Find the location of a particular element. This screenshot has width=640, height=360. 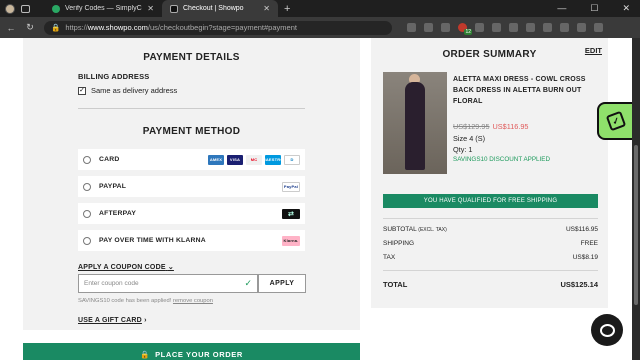

url-host: www.showpo.com is located at coordinates (117, 27).